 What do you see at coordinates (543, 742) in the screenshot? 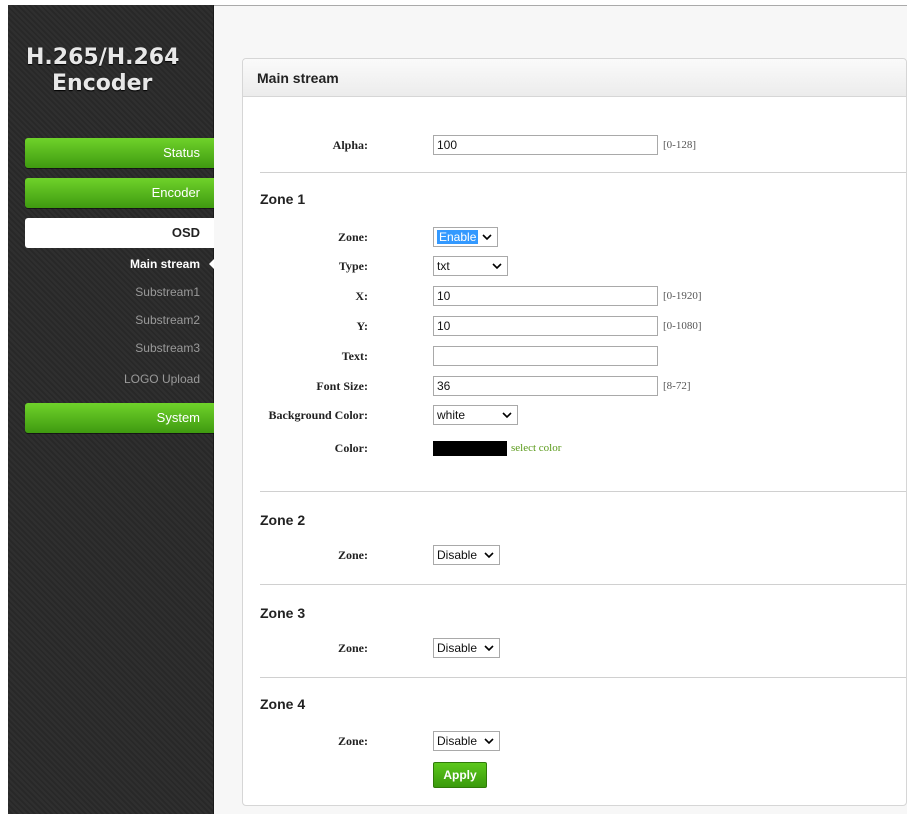
I see `zone4-zone-row: Zone: Disable` at bounding box center [543, 742].